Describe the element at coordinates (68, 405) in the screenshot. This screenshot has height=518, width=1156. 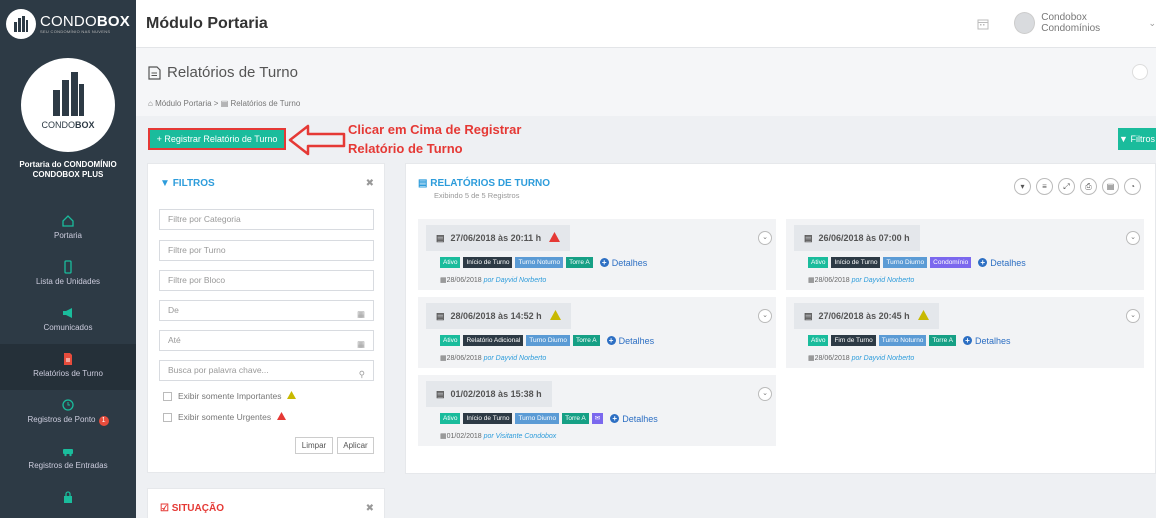
I see `clock-icon` at that location.